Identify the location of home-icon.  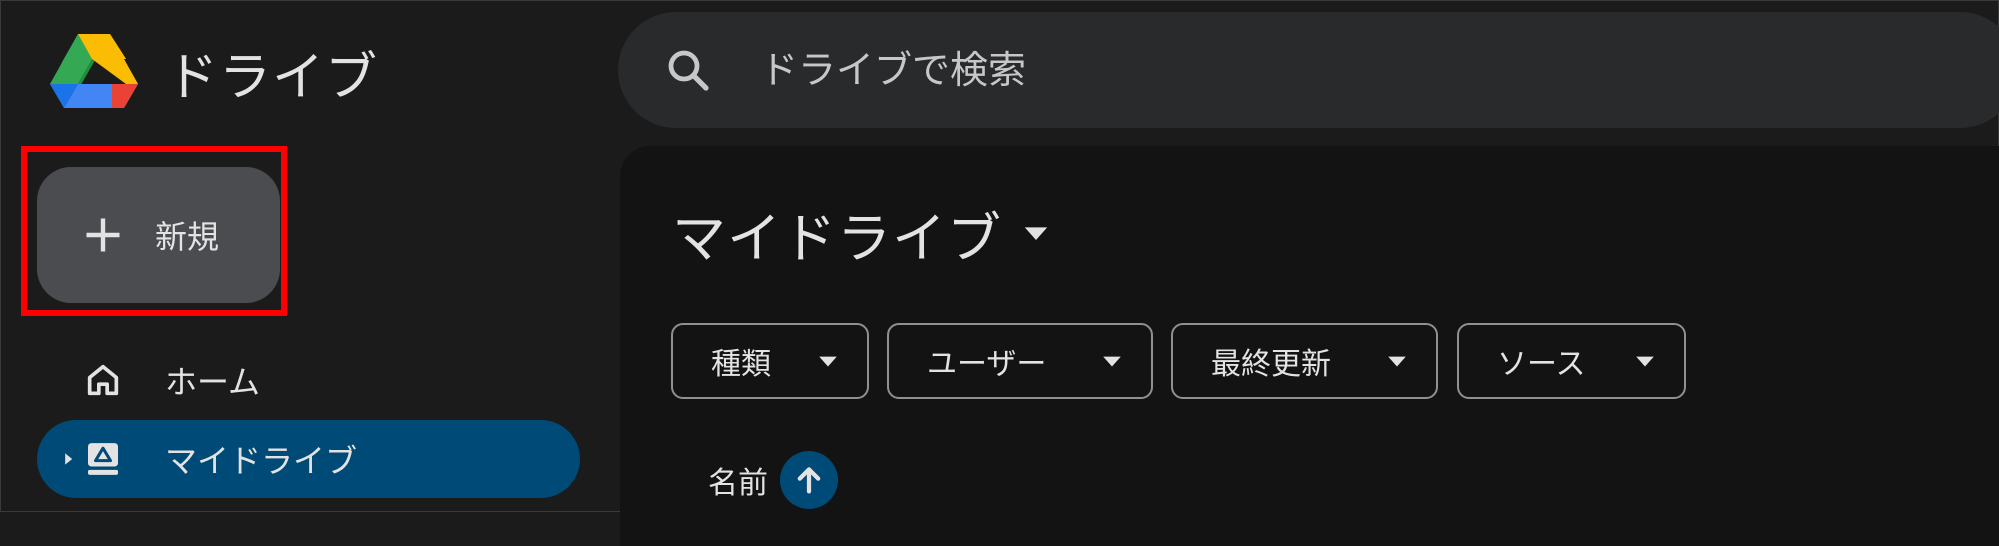
(103, 380).